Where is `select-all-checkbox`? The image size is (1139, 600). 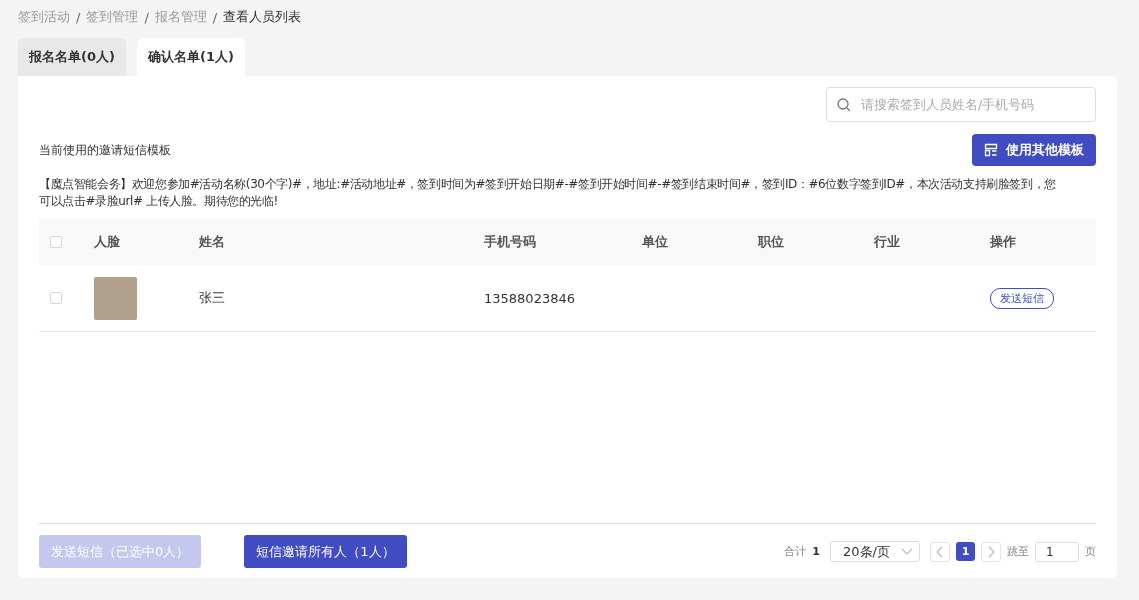
select-all-checkbox is located at coordinates (56, 241).